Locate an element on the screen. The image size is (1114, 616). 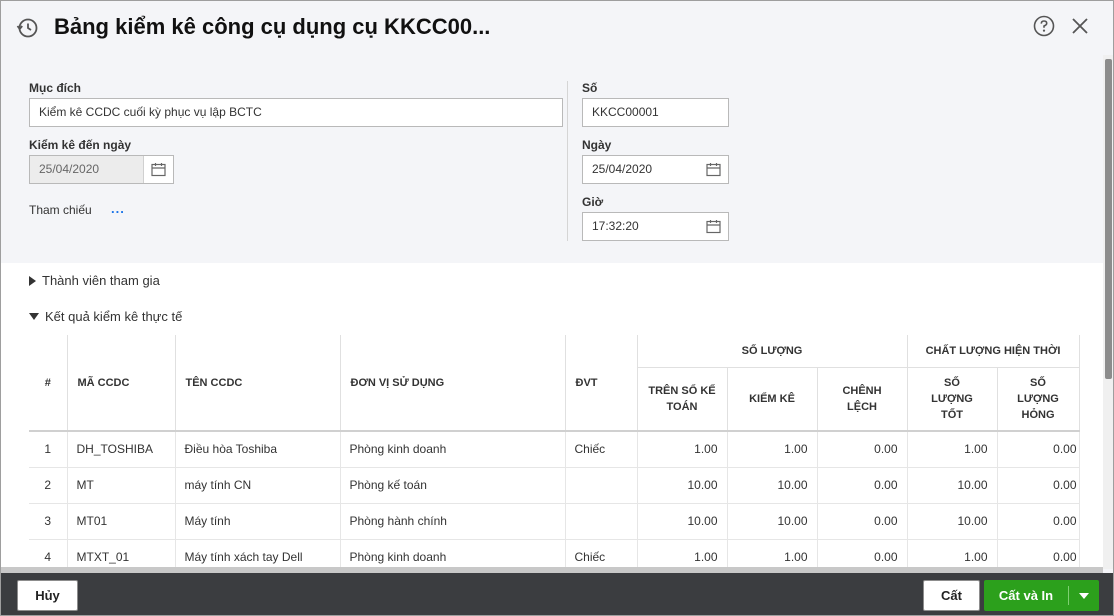
col-group-quantity: SỐ LƯỢNG is located at coordinates (772, 351).